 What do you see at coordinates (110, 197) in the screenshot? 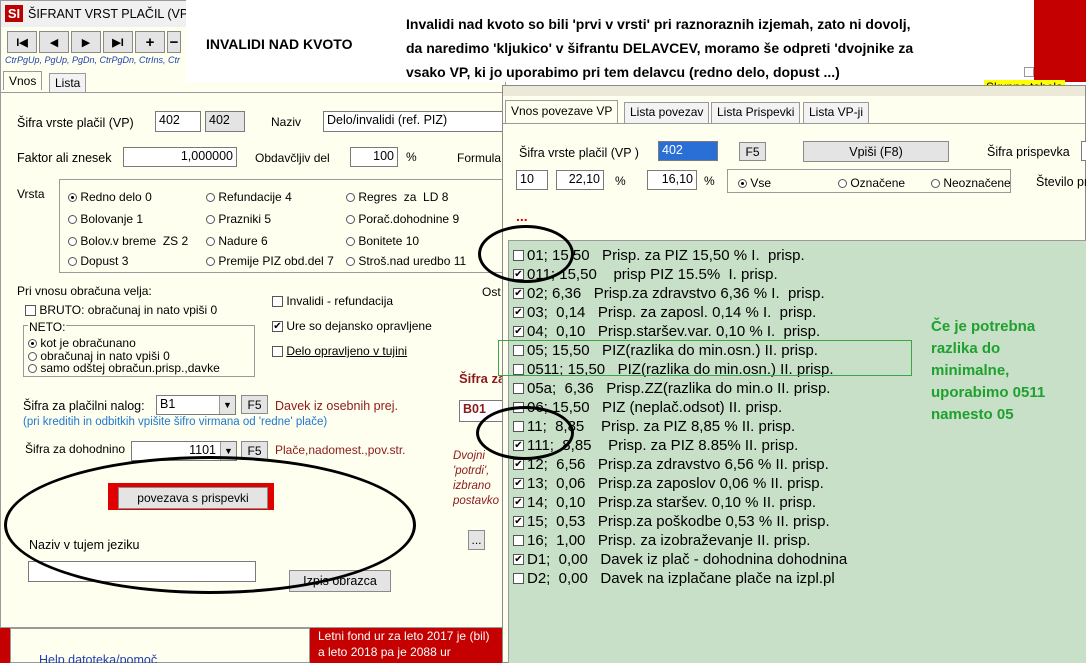
I see `vrsta-option-redno-delo: Redno delo 0` at bounding box center [110, 197].